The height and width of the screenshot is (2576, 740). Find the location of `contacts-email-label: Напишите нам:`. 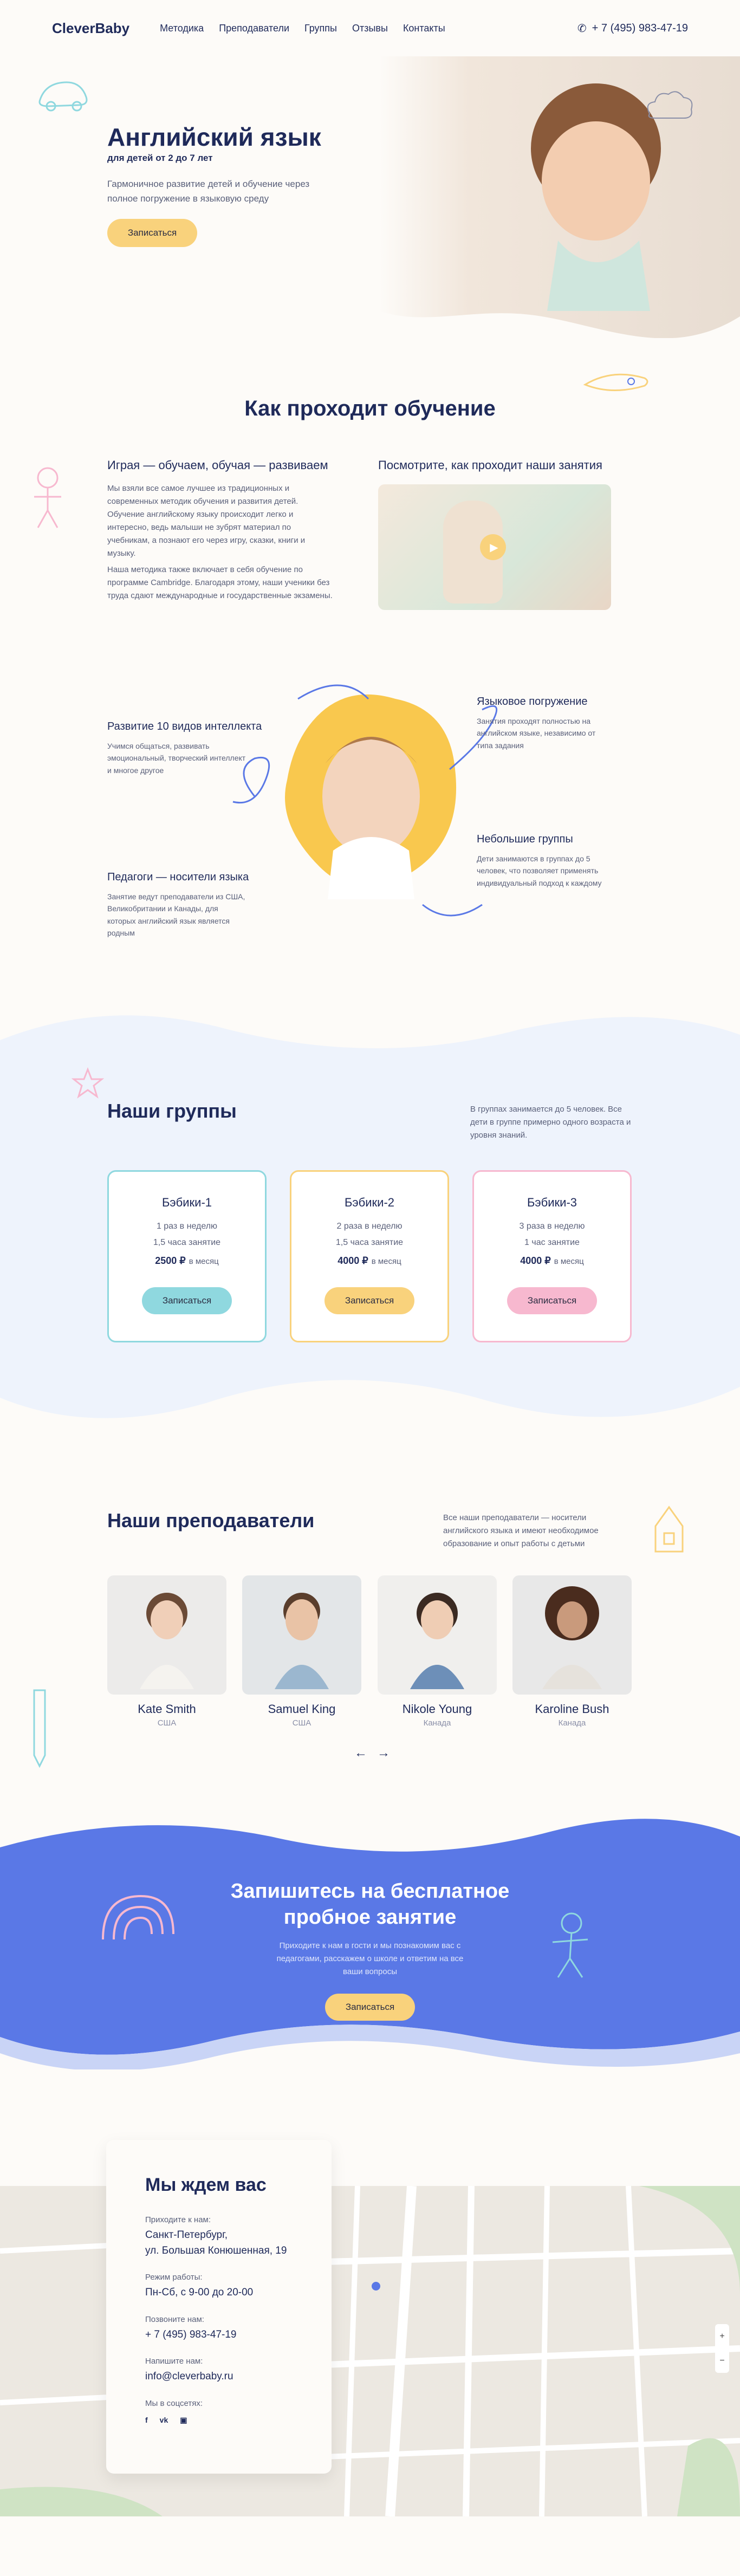

contacts-email-label: Напишите нам: is located at coordinates (174, 2361).